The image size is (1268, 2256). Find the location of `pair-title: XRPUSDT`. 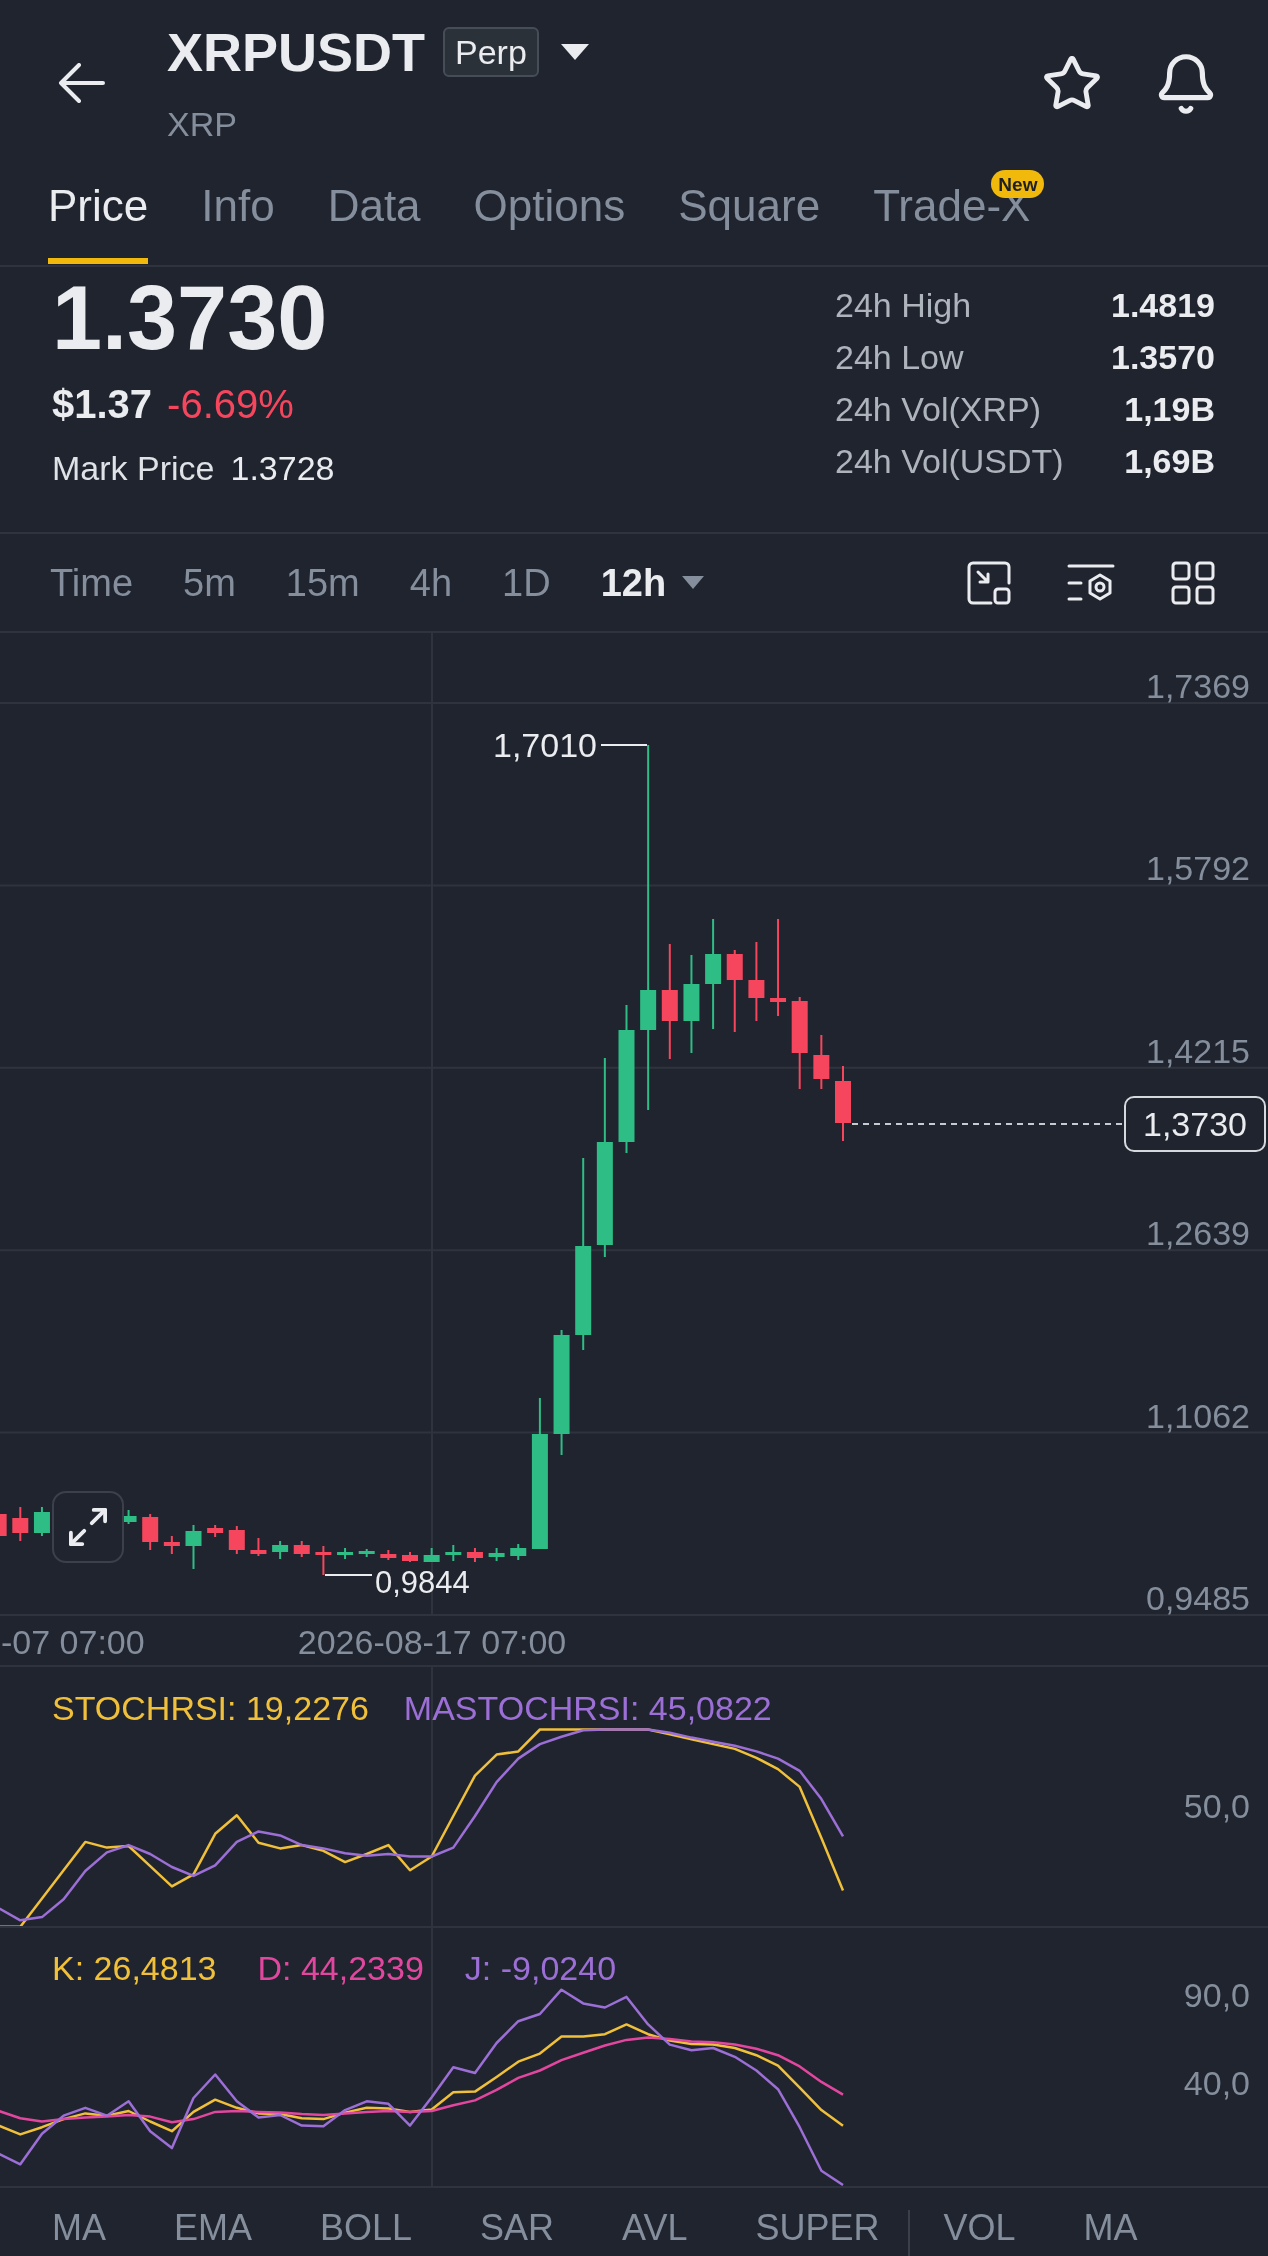

pair-title: XRPUSDT is located at coordinates (296, 52).